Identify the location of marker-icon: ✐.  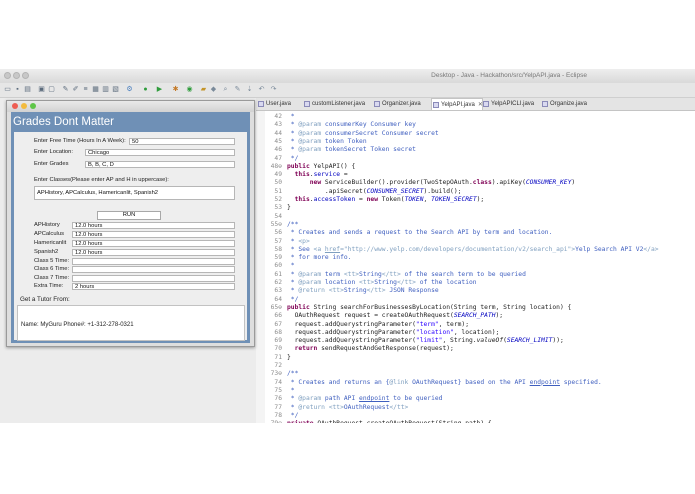
(75, 89).